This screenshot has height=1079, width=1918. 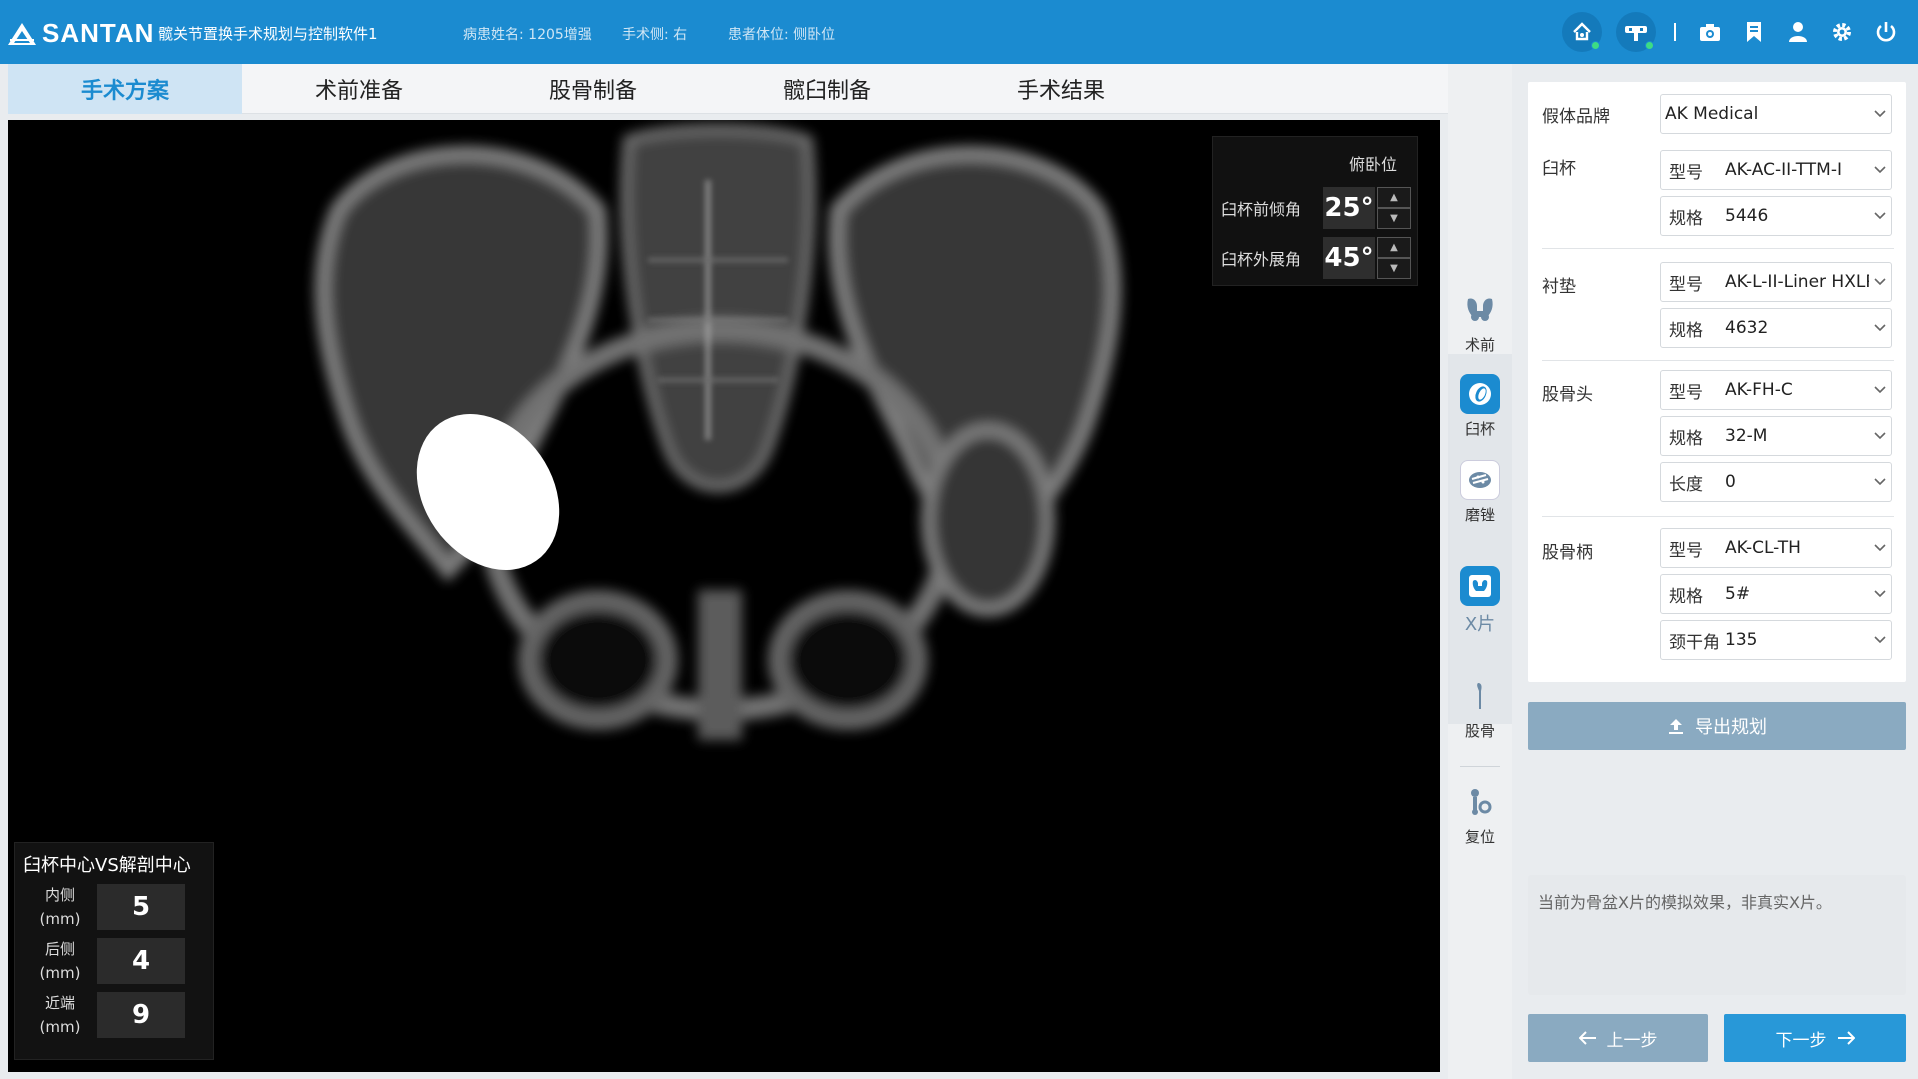 I want to click on brand-label: 假体品牌, so click(x=1576, y=117).